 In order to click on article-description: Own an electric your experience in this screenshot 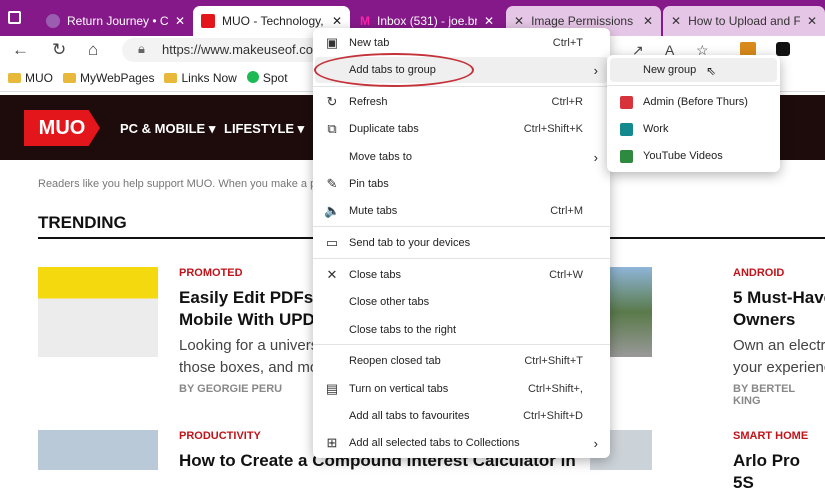, I will do `click(779, 356)`.